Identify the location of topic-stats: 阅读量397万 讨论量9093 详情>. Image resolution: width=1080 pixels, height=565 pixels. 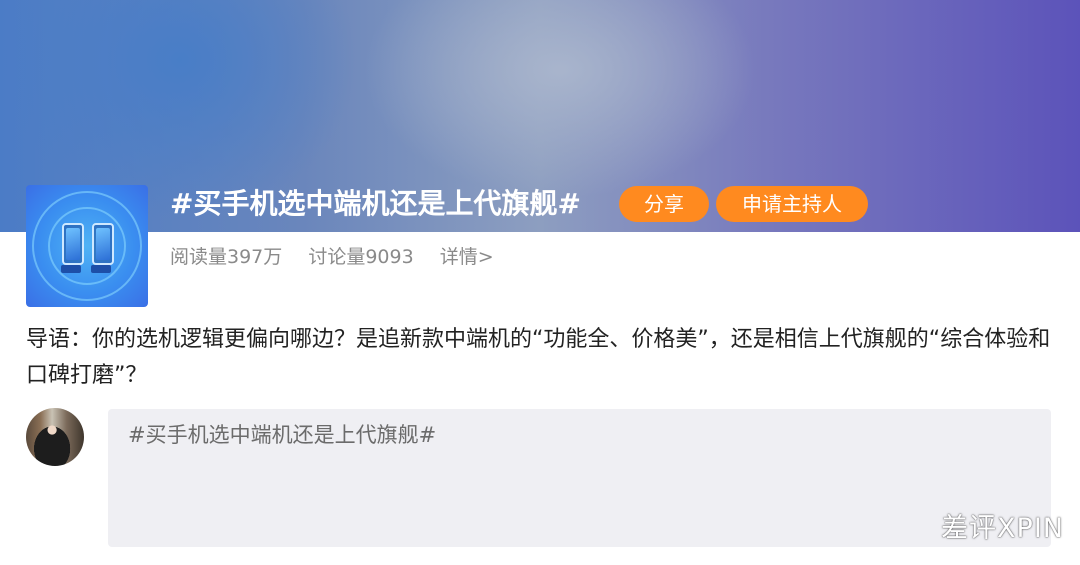
(342, 257).